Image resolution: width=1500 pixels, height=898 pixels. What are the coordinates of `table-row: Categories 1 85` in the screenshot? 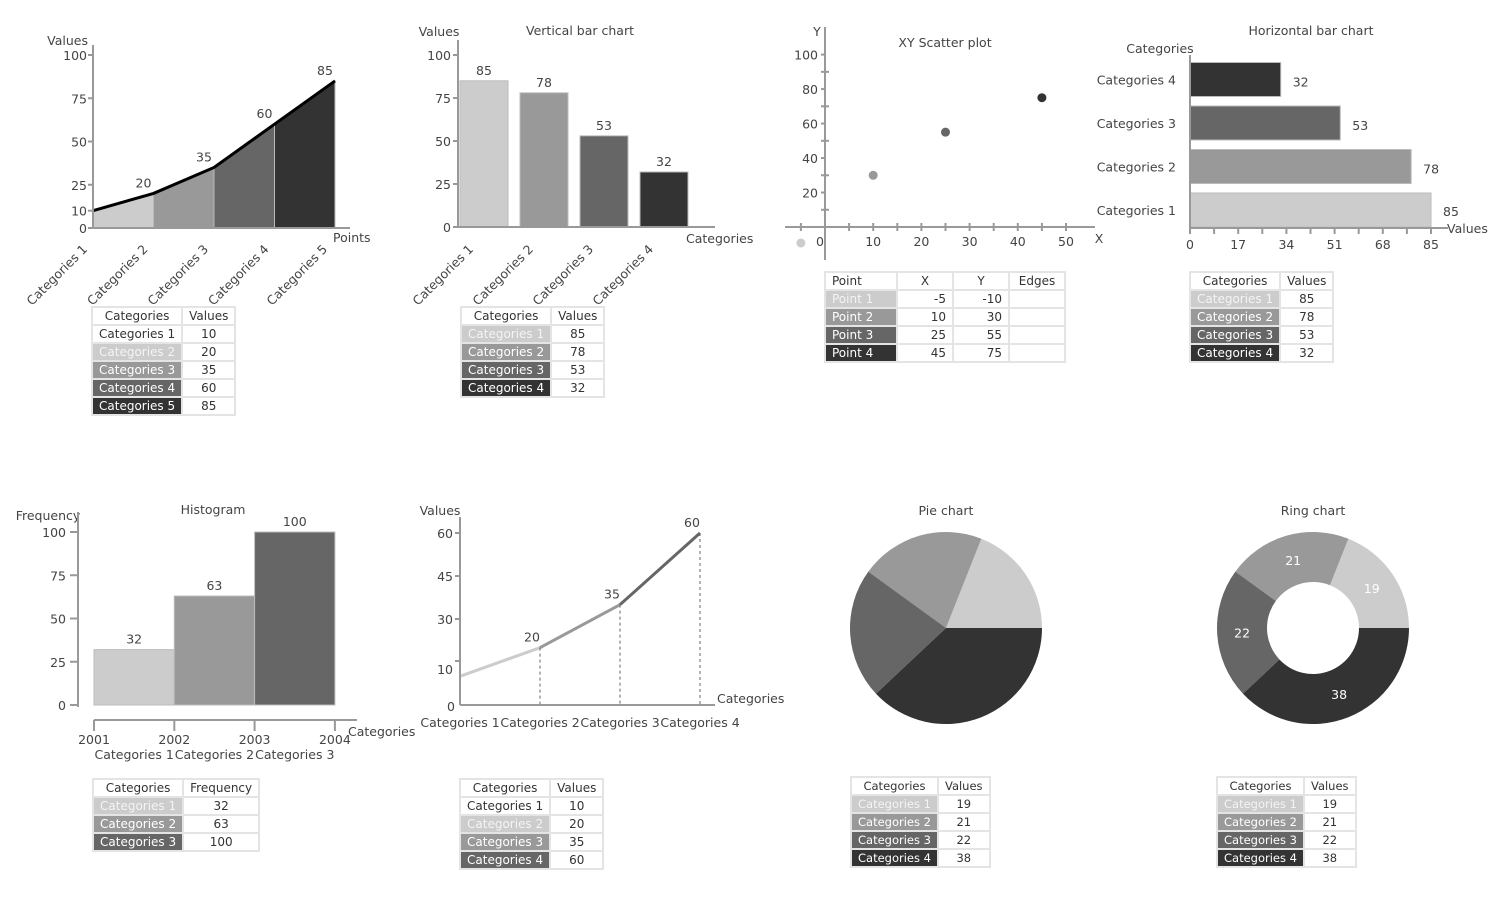 It's located at (532, 334).